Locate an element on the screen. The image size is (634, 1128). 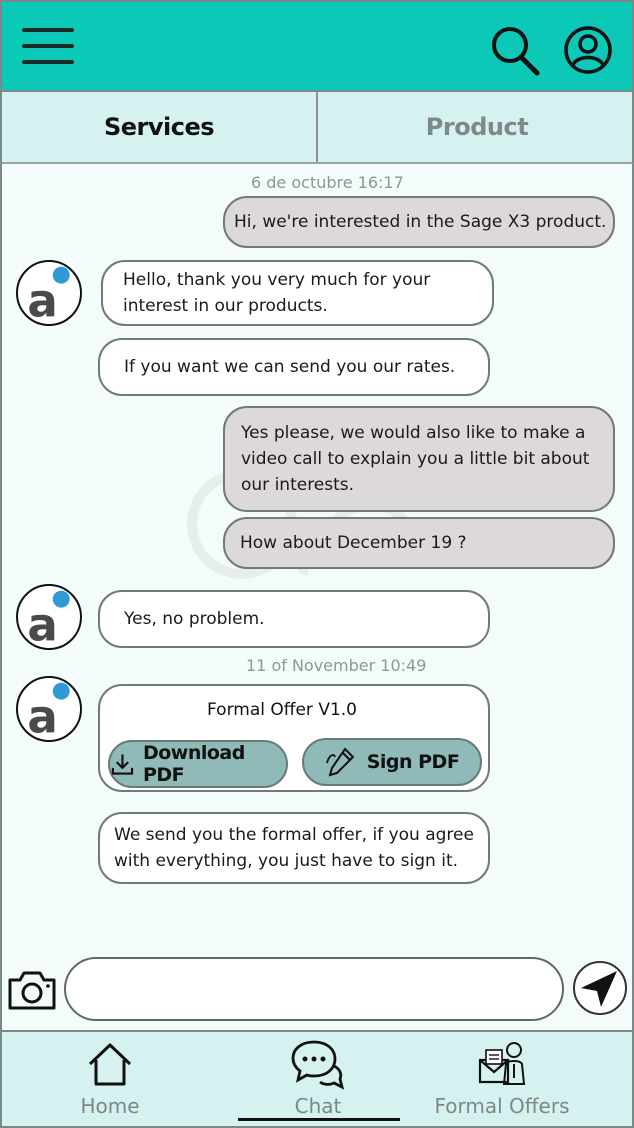
sign-pdf-button: Sign PDF is located at coordinates (392, 762).